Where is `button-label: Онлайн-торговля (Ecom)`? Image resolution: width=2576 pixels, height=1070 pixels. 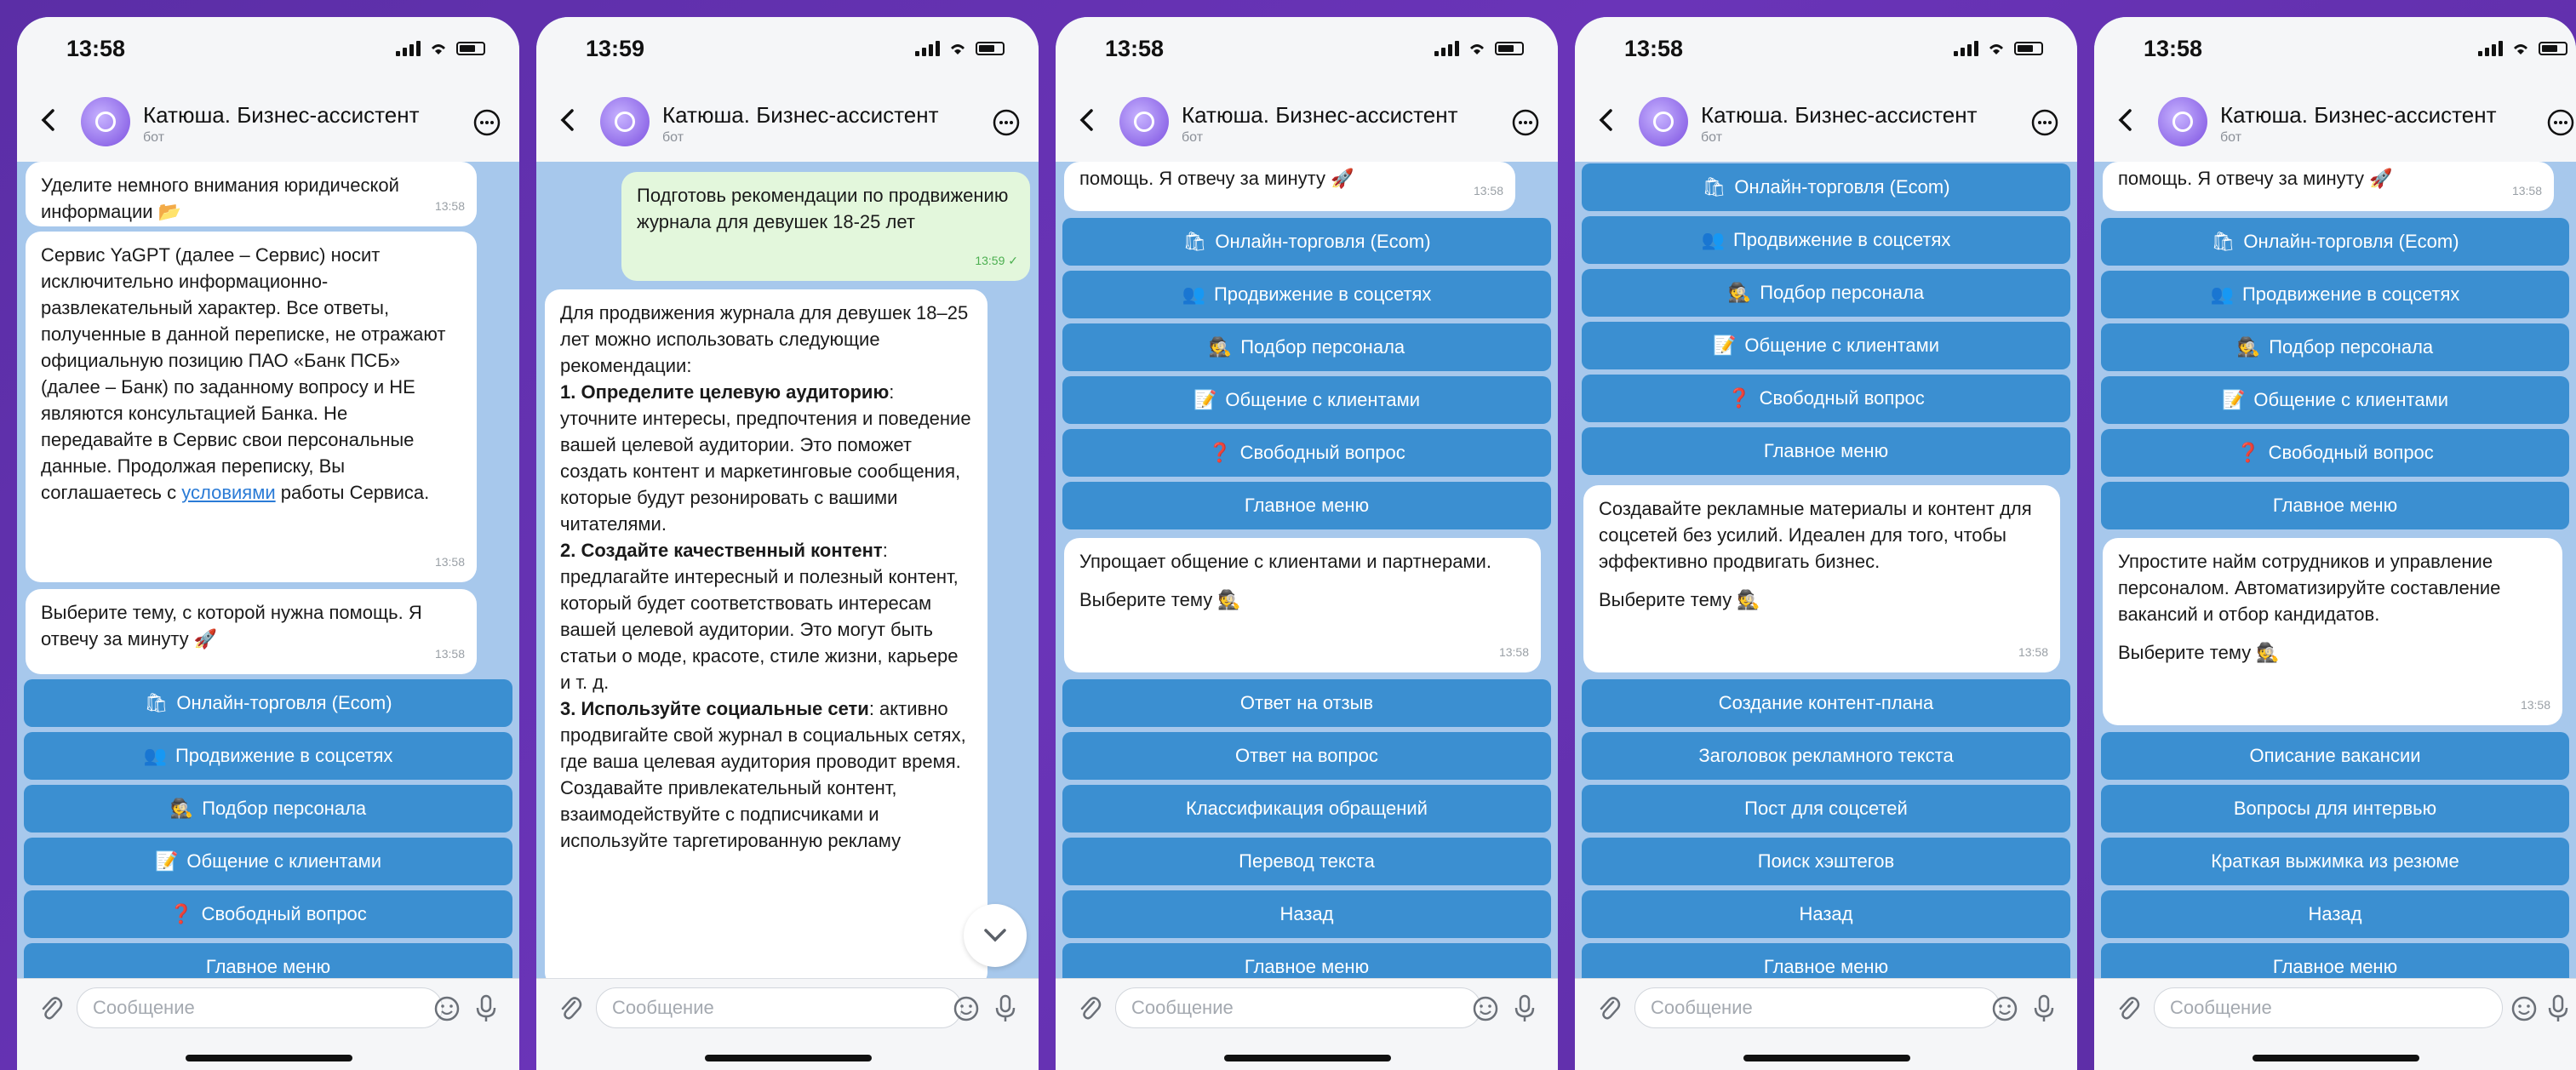 button-label: Онлайн-торговля (Ecom) is located at coordinates (284, 702).